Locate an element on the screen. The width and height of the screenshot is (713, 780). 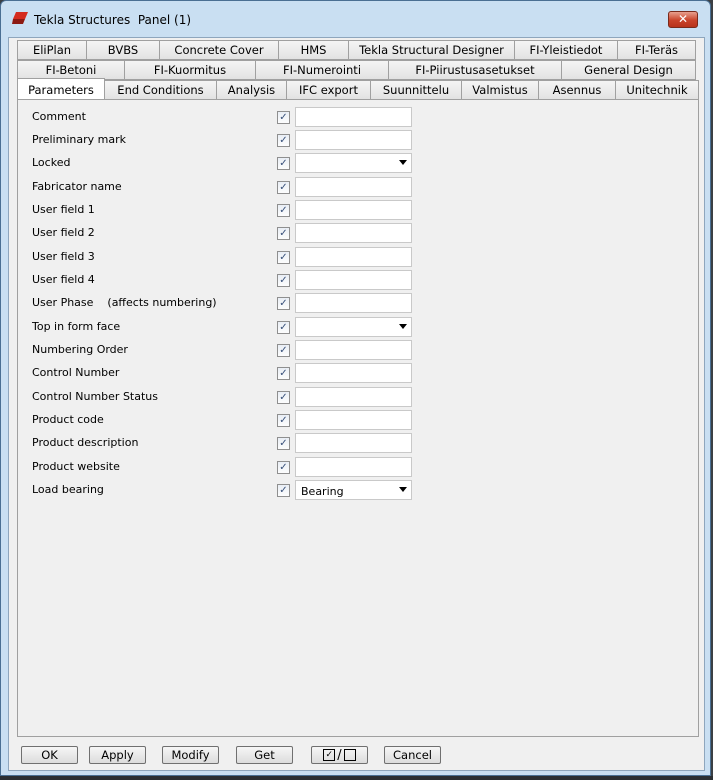
user-phase-input is located at coordinates (353, 303).